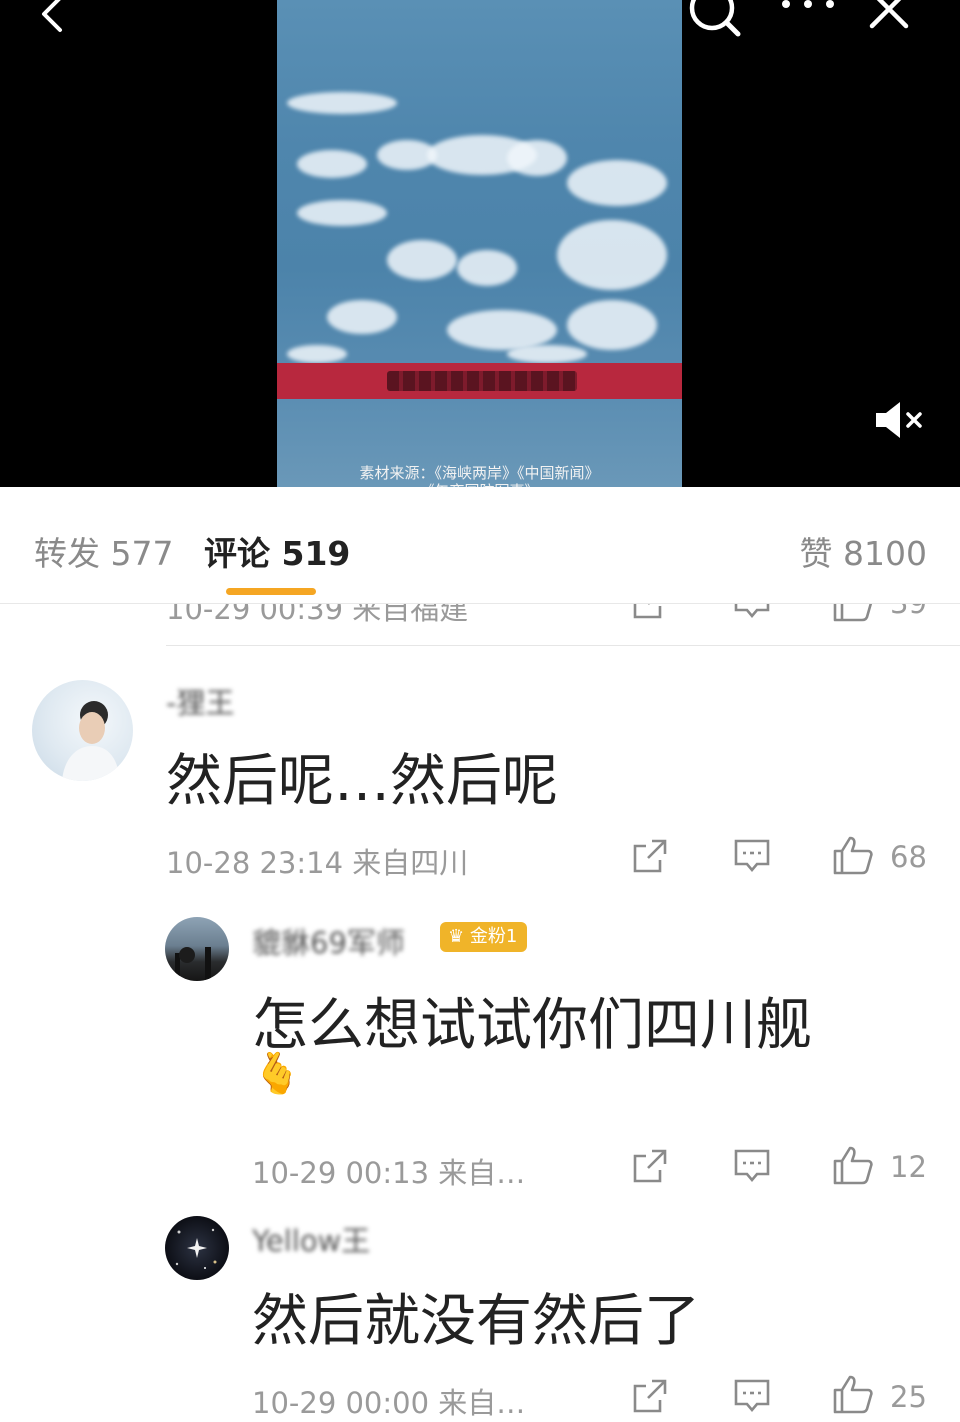  I want to click on tab-comments: 评论 519, so click(277, 551).